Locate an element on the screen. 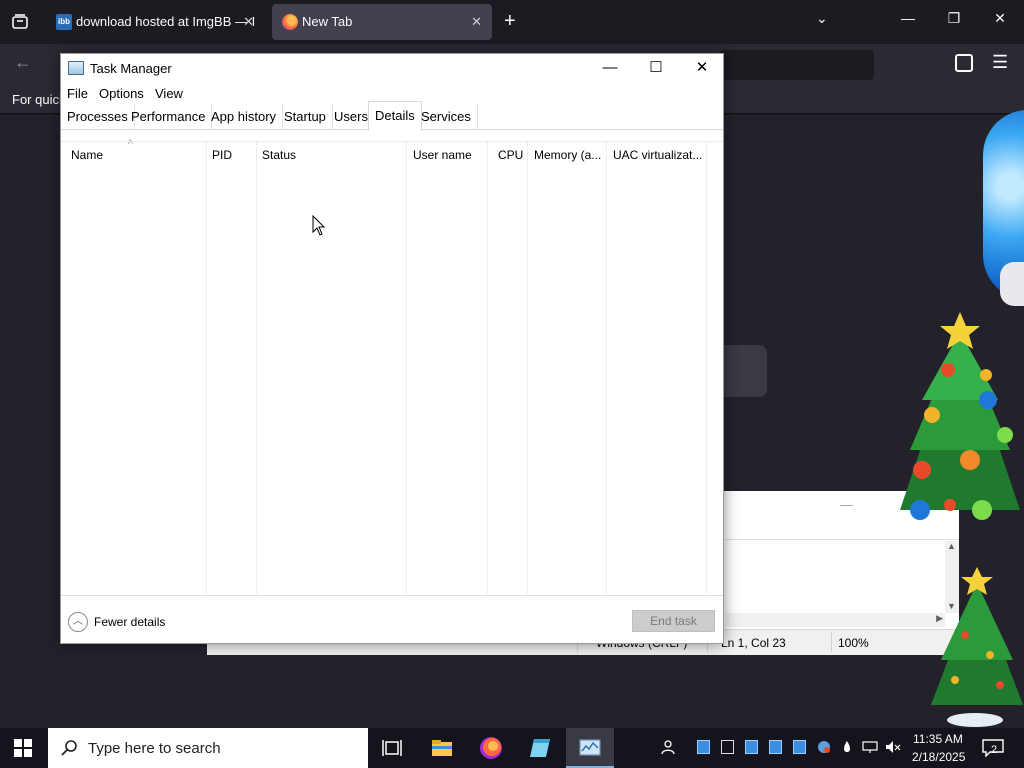 The height and width of the screenshot is (768, 1024). notepad-icon is located at coordinates (540, 748).